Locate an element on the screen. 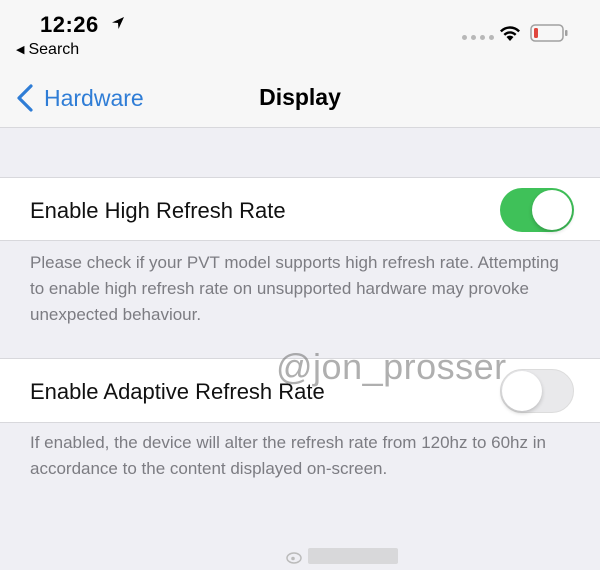 This screenshot has height=570, width=600. back-to-app-label: Search is located at coordinates (54, 49).